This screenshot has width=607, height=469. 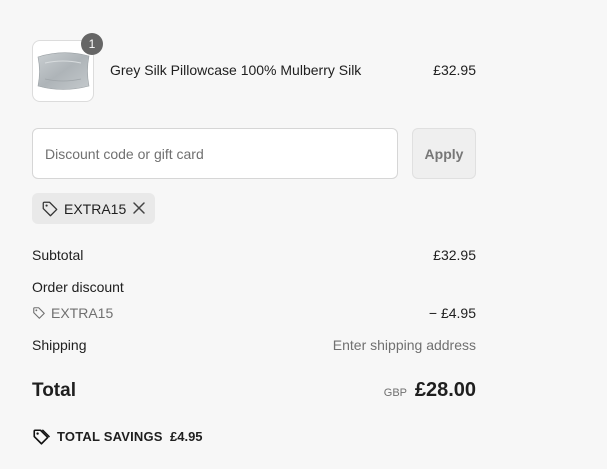 What do you see at coordinates (215, 153) in the screenshot?
I see `discount-code-input` at bounding box center [215, 153].